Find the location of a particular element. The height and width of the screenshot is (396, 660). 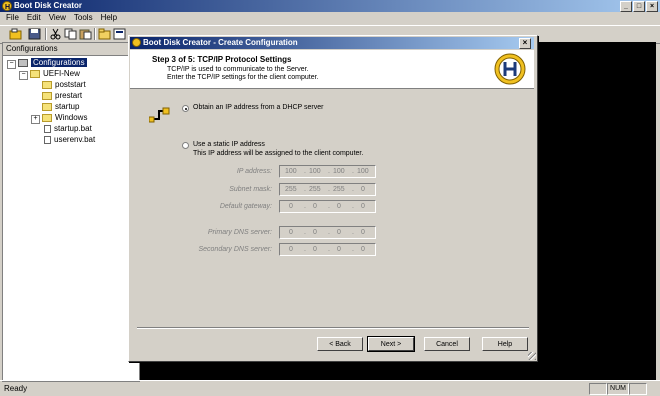

new-config-icon is located at coordinates (15, 34).